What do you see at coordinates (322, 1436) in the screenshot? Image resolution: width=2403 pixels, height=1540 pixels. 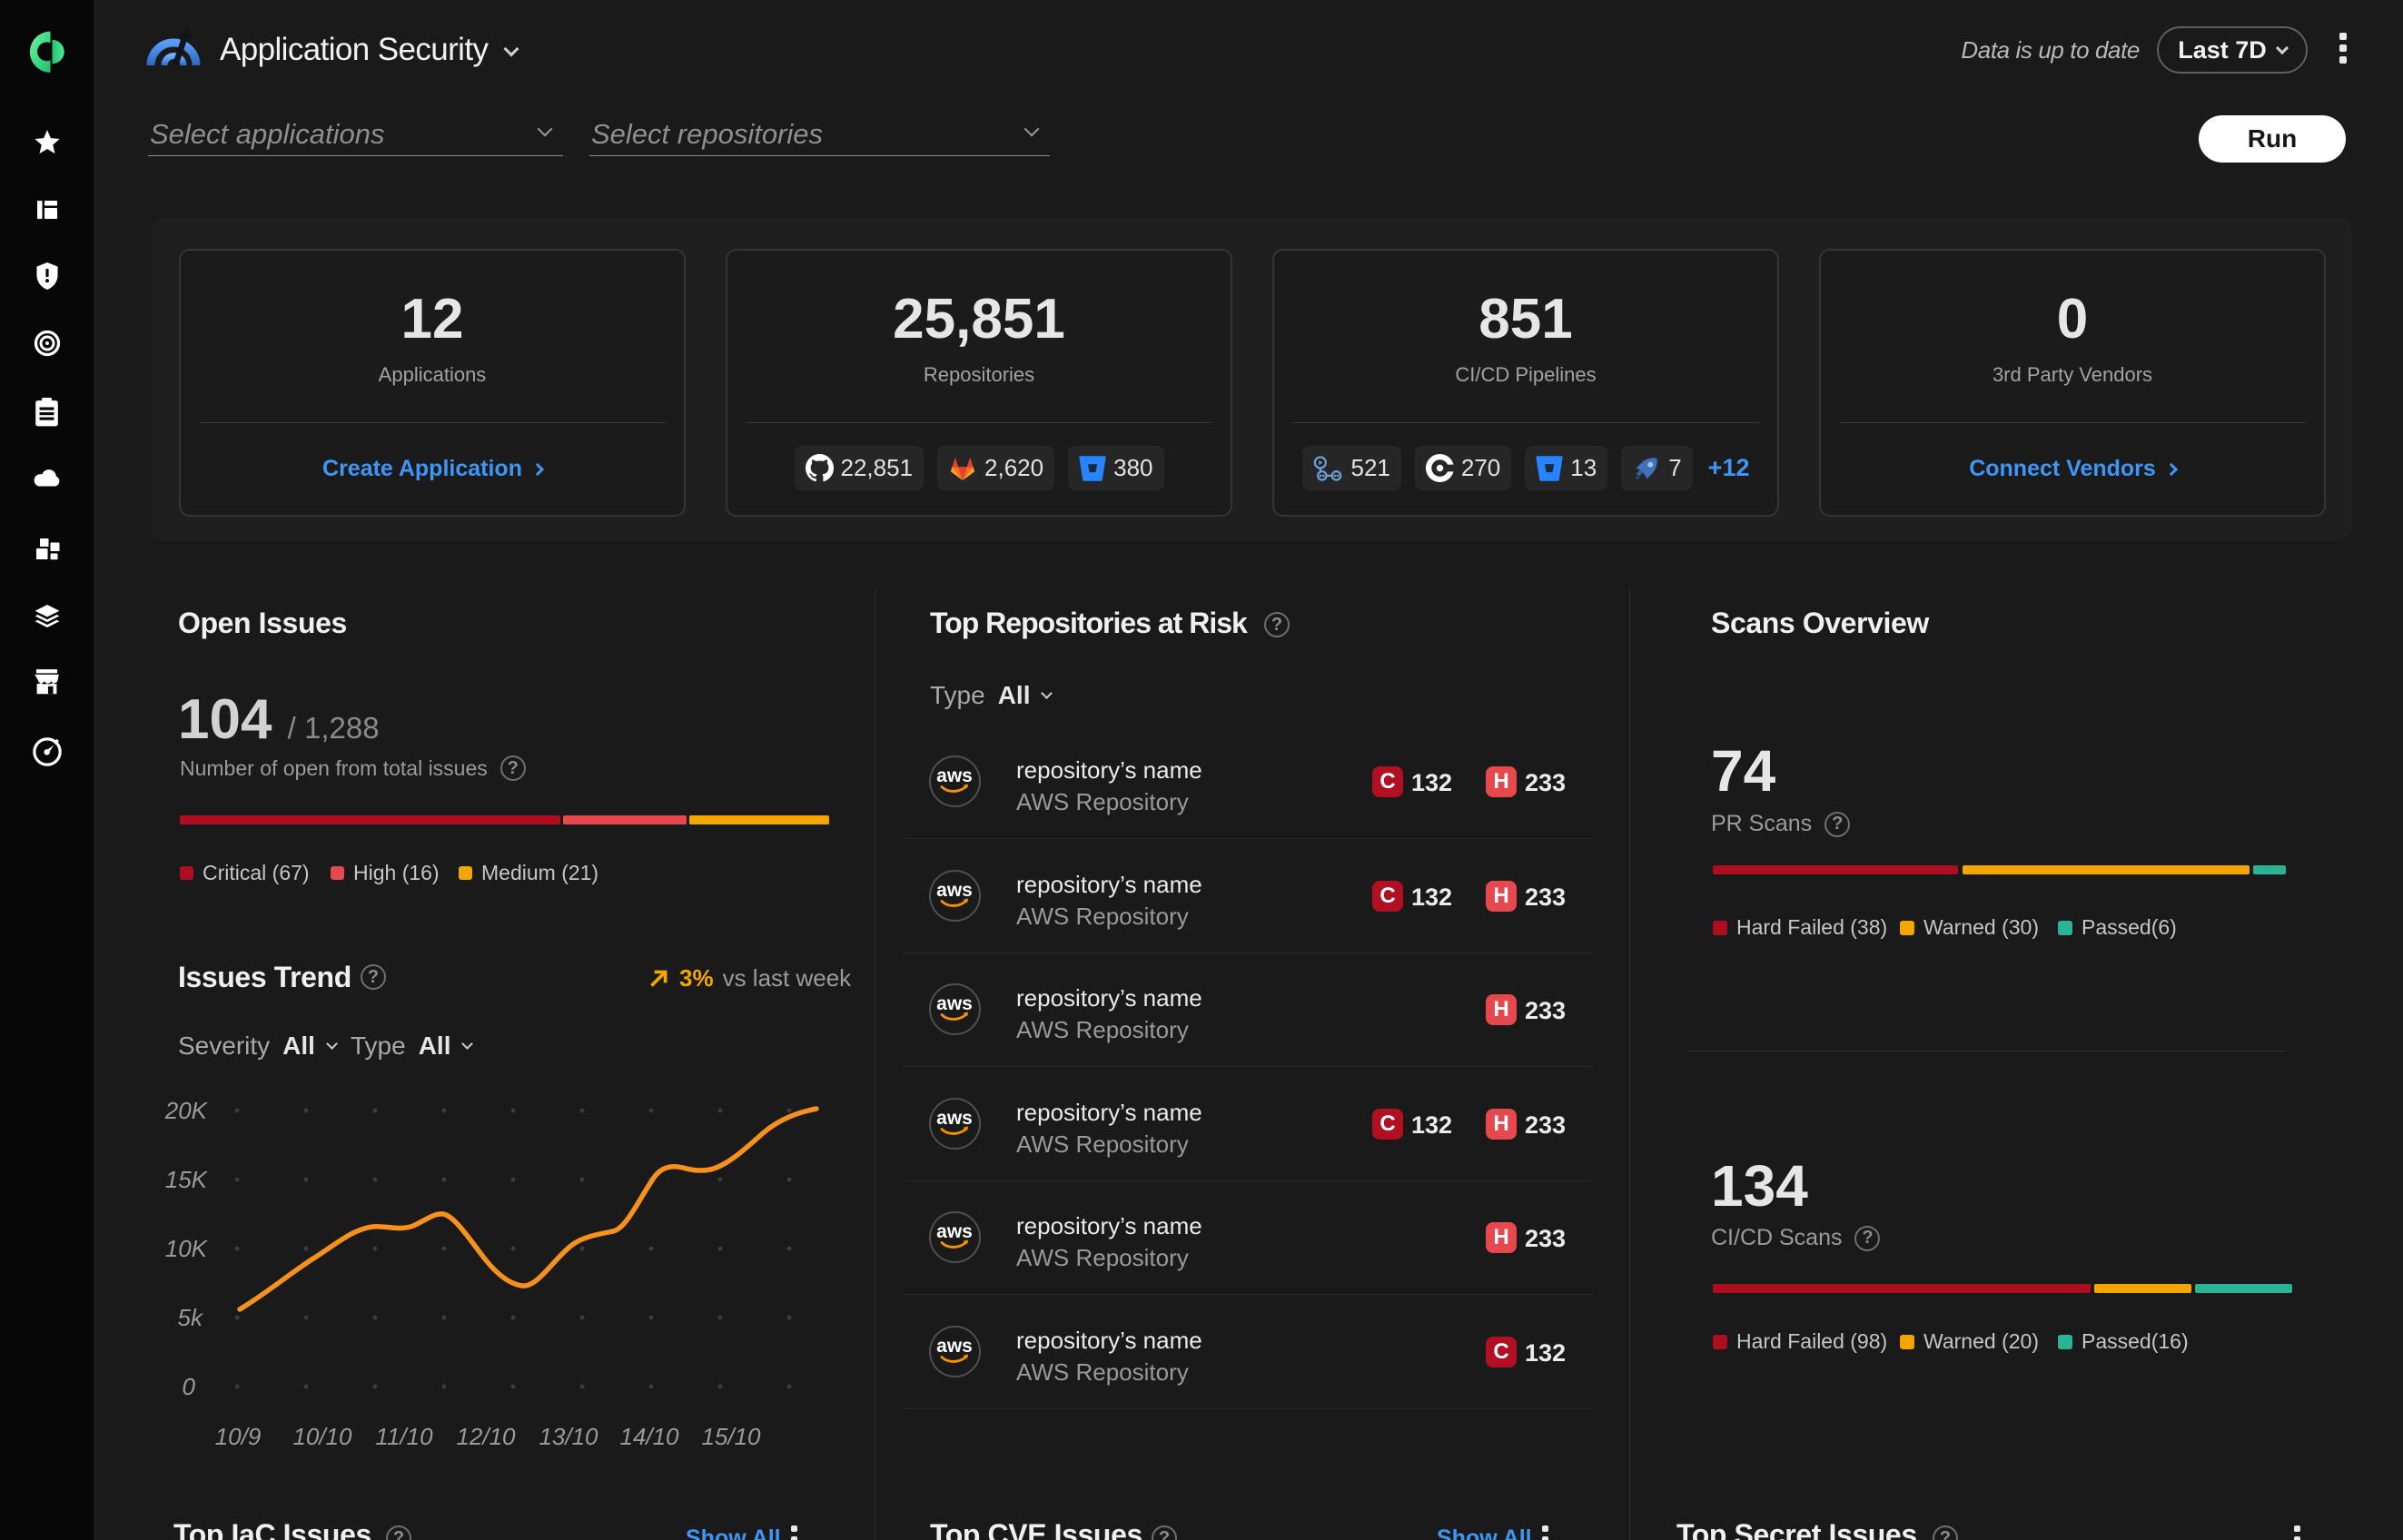 I see `svg-text: 10/10` at bounding box center [322, 1436].